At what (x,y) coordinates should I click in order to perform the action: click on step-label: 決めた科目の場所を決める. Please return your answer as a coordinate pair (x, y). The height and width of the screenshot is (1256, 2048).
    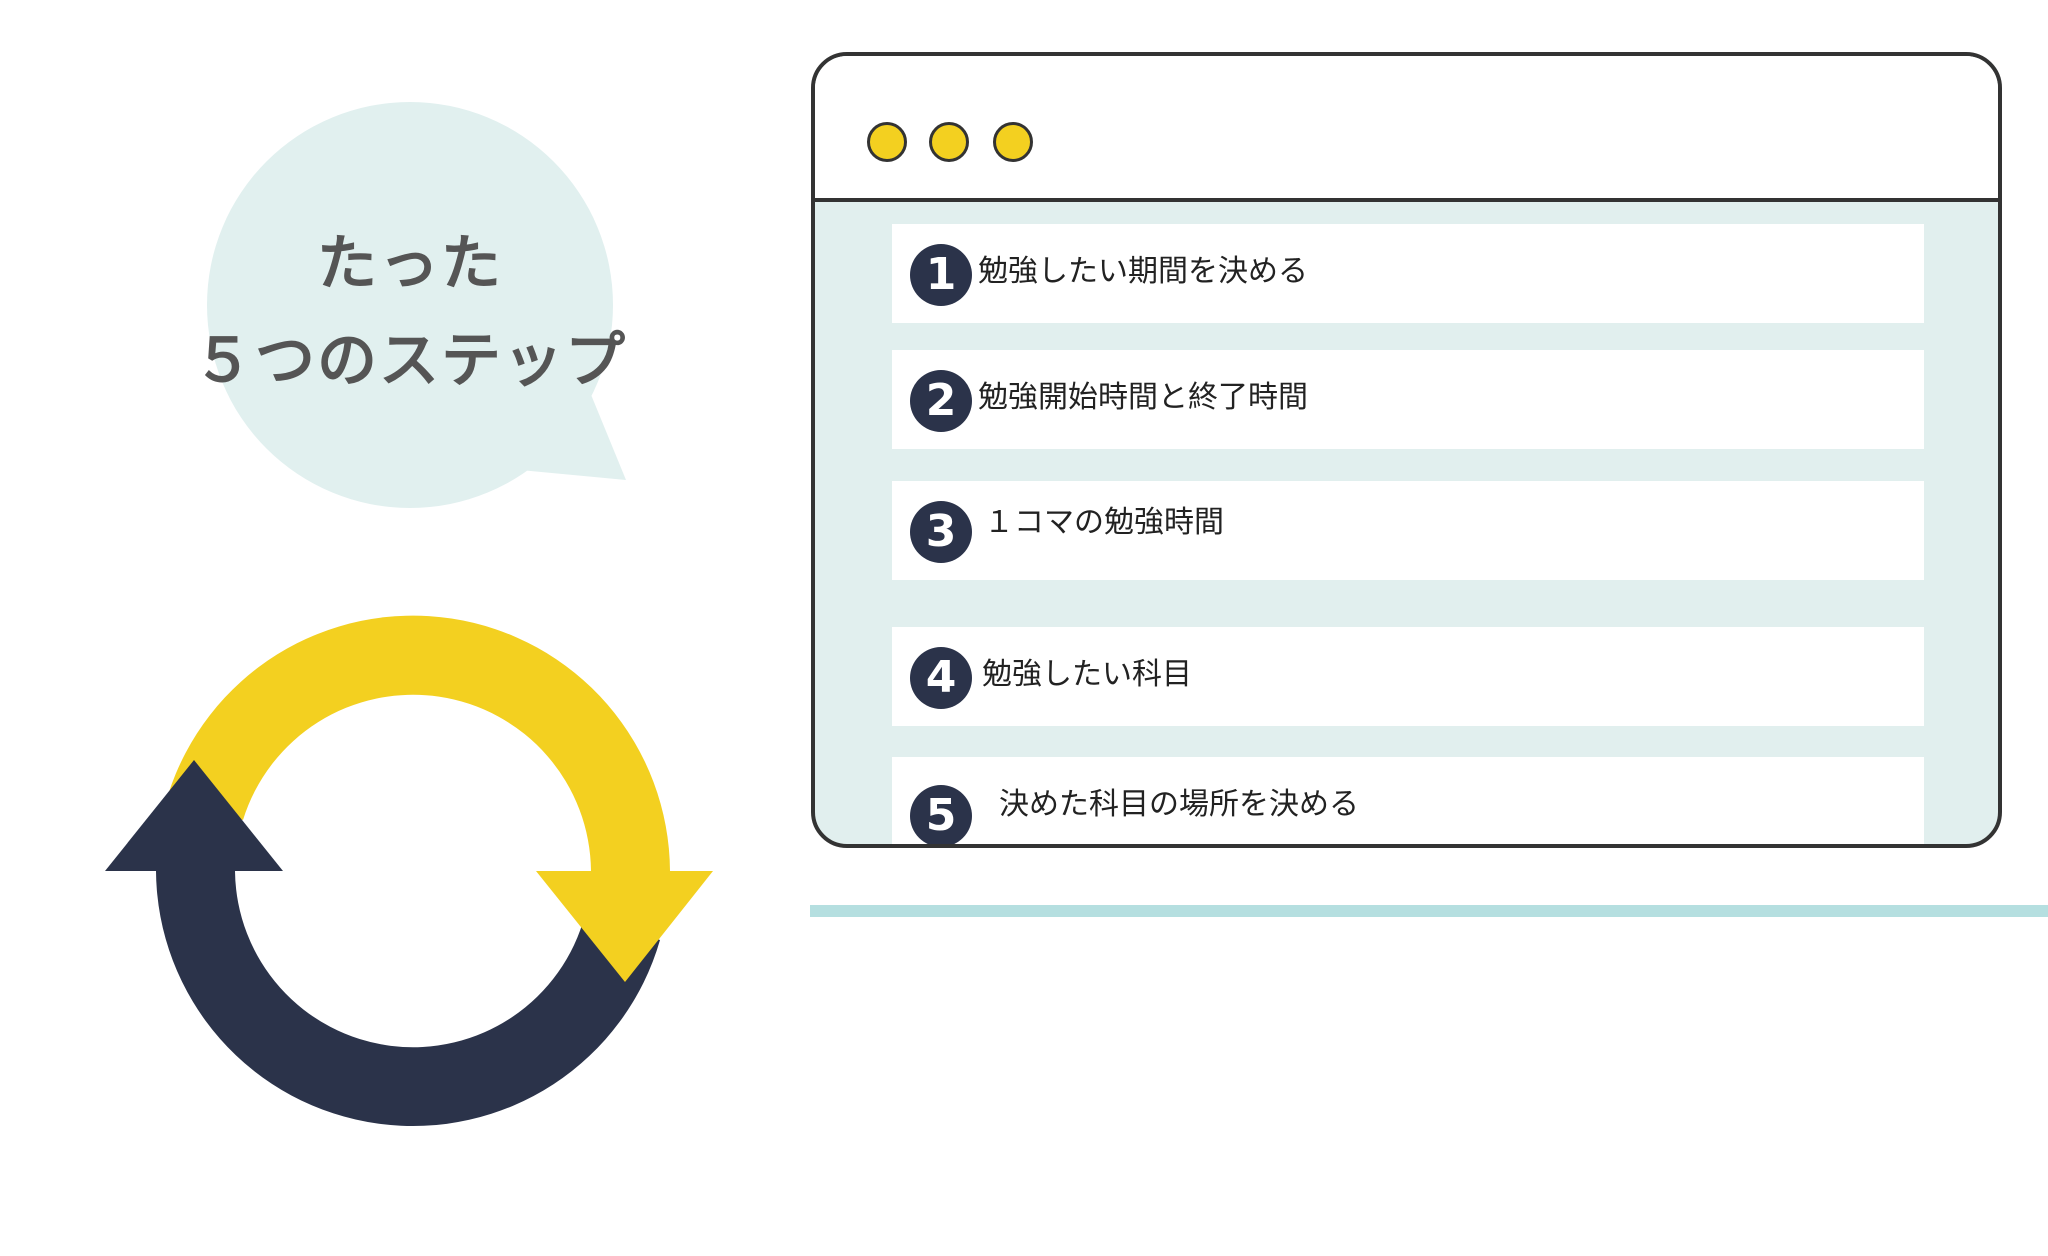
    Looking at the image, I should click on (1179, 804).